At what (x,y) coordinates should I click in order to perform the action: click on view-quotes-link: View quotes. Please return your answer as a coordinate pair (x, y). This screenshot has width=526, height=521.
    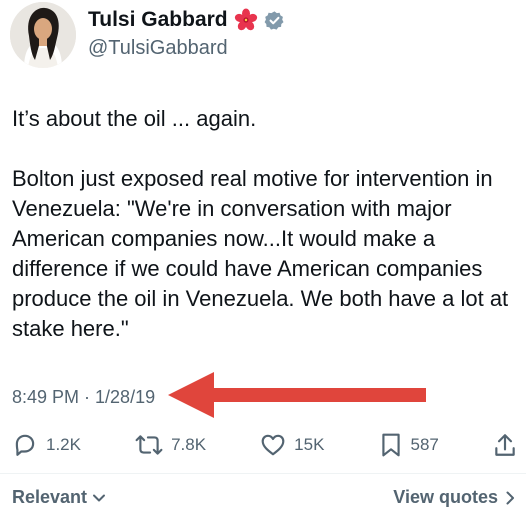
    Looking at the image, I should click on (455, 497).